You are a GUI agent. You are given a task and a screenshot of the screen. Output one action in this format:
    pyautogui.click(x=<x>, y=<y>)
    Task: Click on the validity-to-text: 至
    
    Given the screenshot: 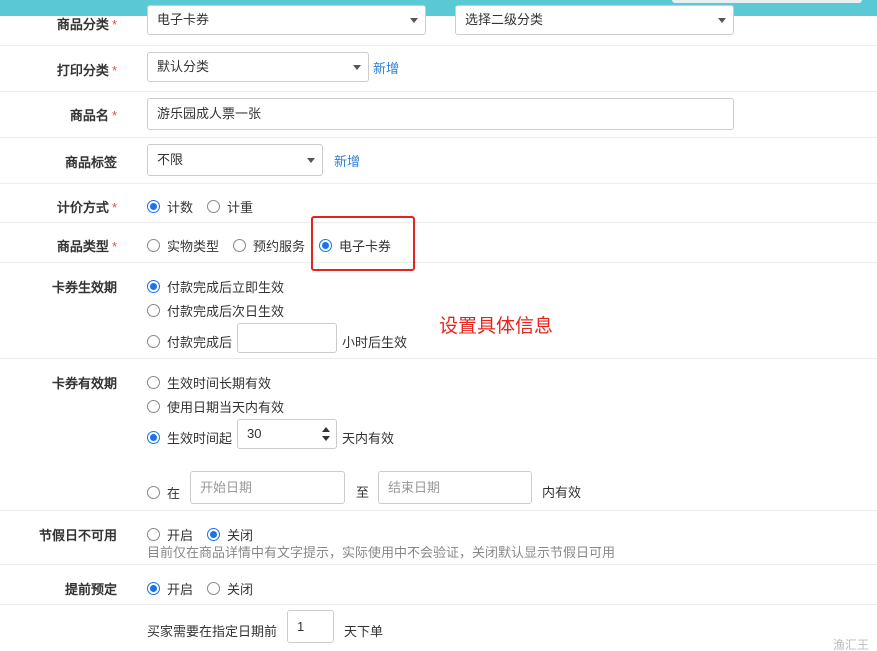 What is the action you would take?
    pyautogui.click(x=363, y=492)
    